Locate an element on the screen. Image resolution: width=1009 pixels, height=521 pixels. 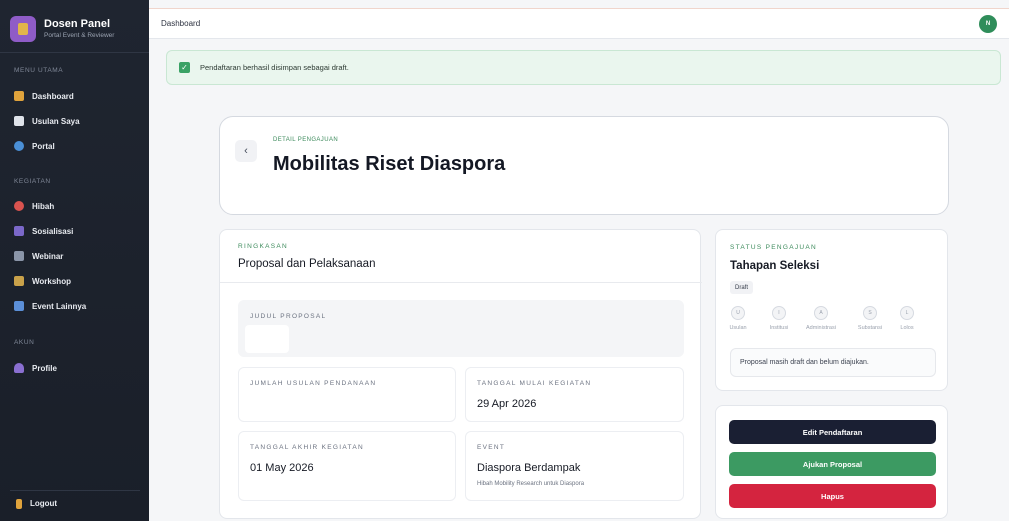
summary-kicker: RINGKASAN is located at coordinates (263, 246).